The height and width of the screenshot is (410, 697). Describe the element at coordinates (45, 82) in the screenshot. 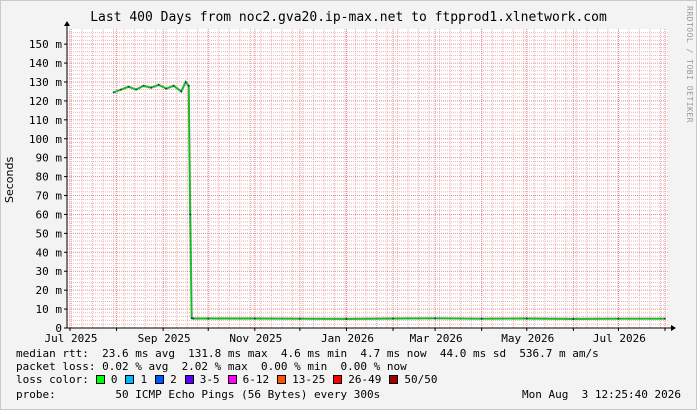

I see `y-tick-label: 130 m` at that location.